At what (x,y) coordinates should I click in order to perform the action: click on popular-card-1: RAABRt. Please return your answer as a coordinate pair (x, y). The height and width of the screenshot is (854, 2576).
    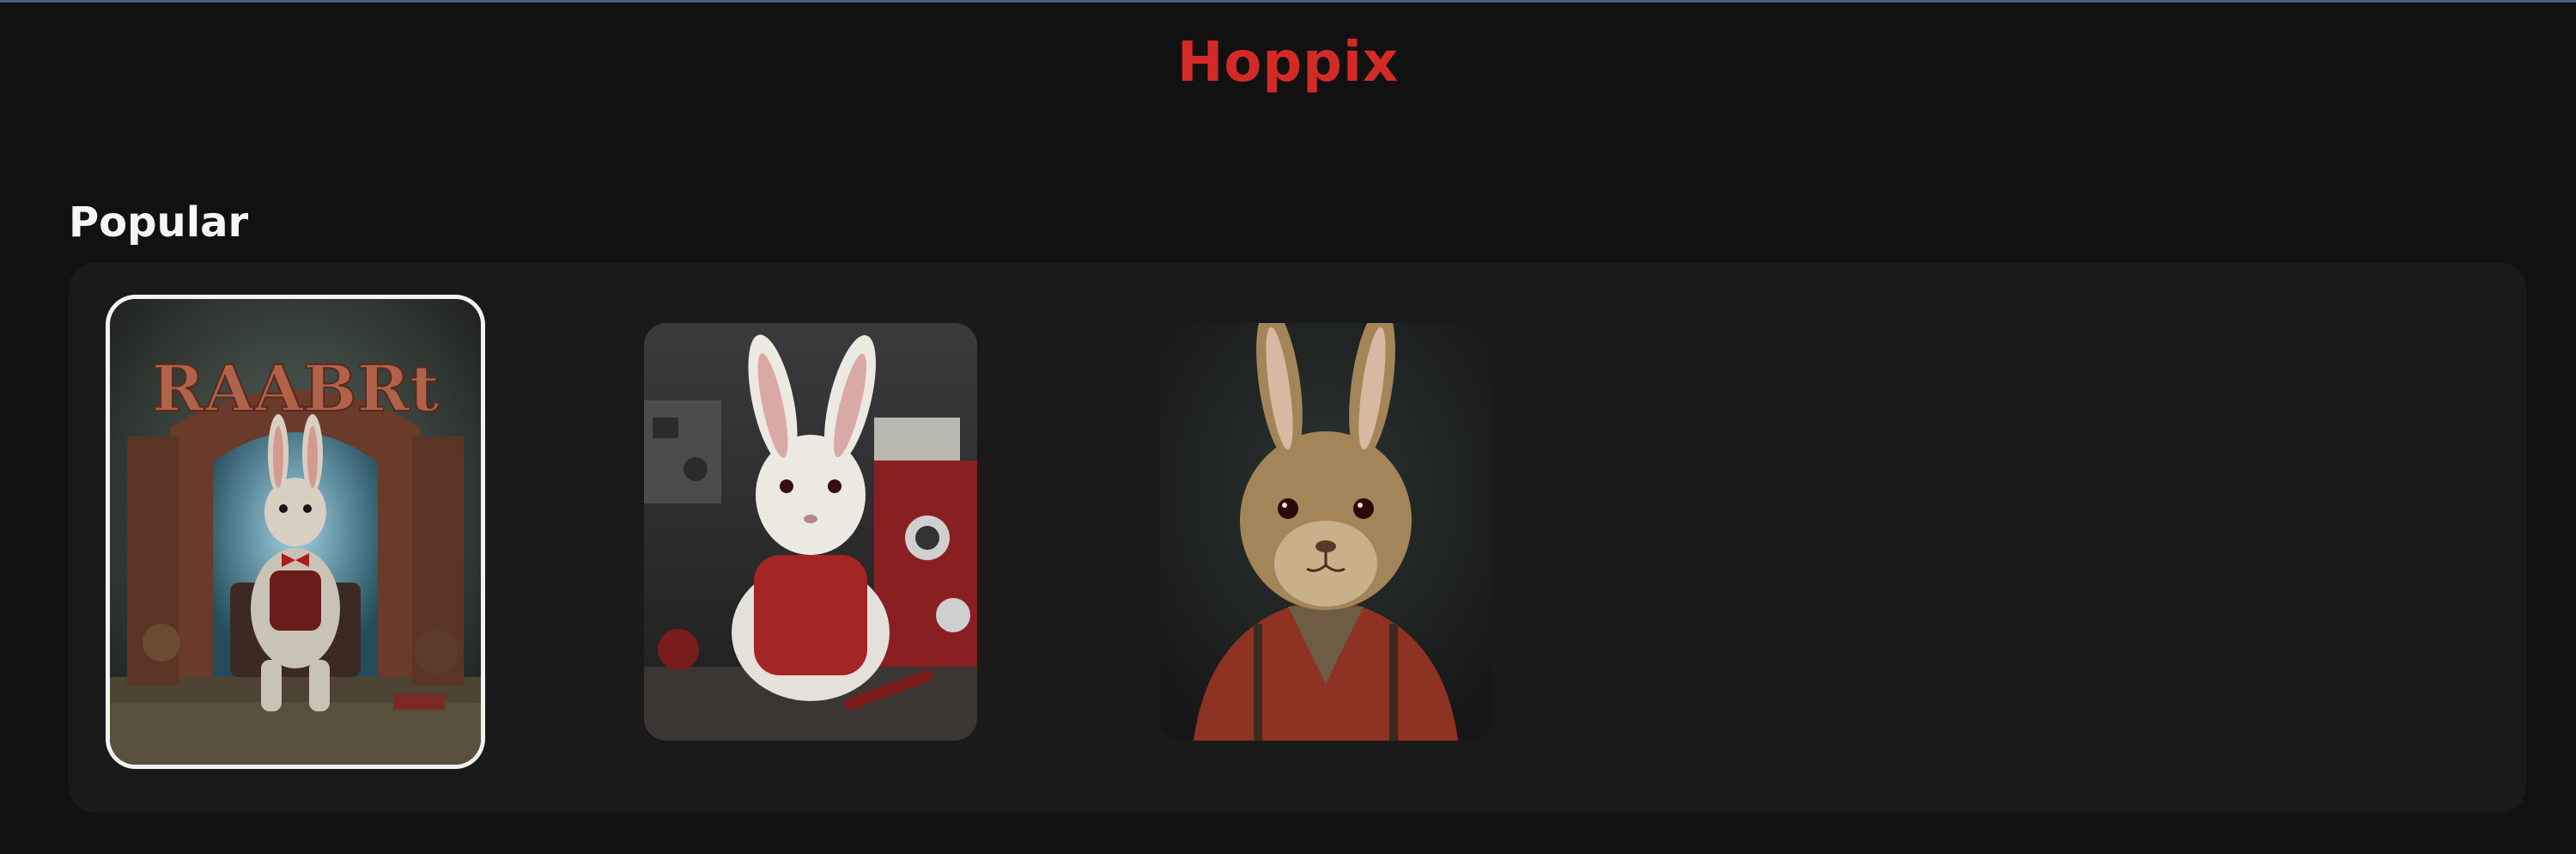
    Looking at the image, I should click on (295, 532).